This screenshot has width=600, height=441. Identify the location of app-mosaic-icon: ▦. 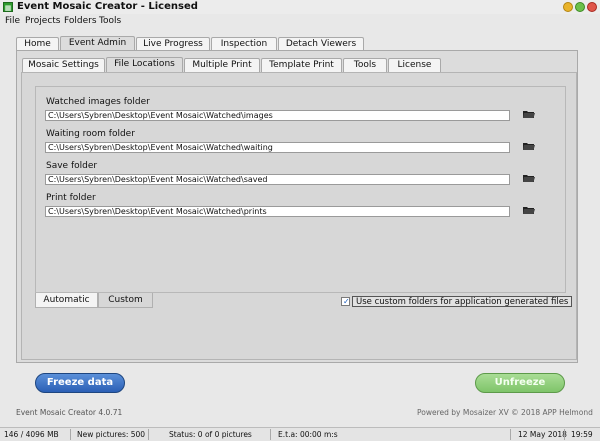
(8, 7).